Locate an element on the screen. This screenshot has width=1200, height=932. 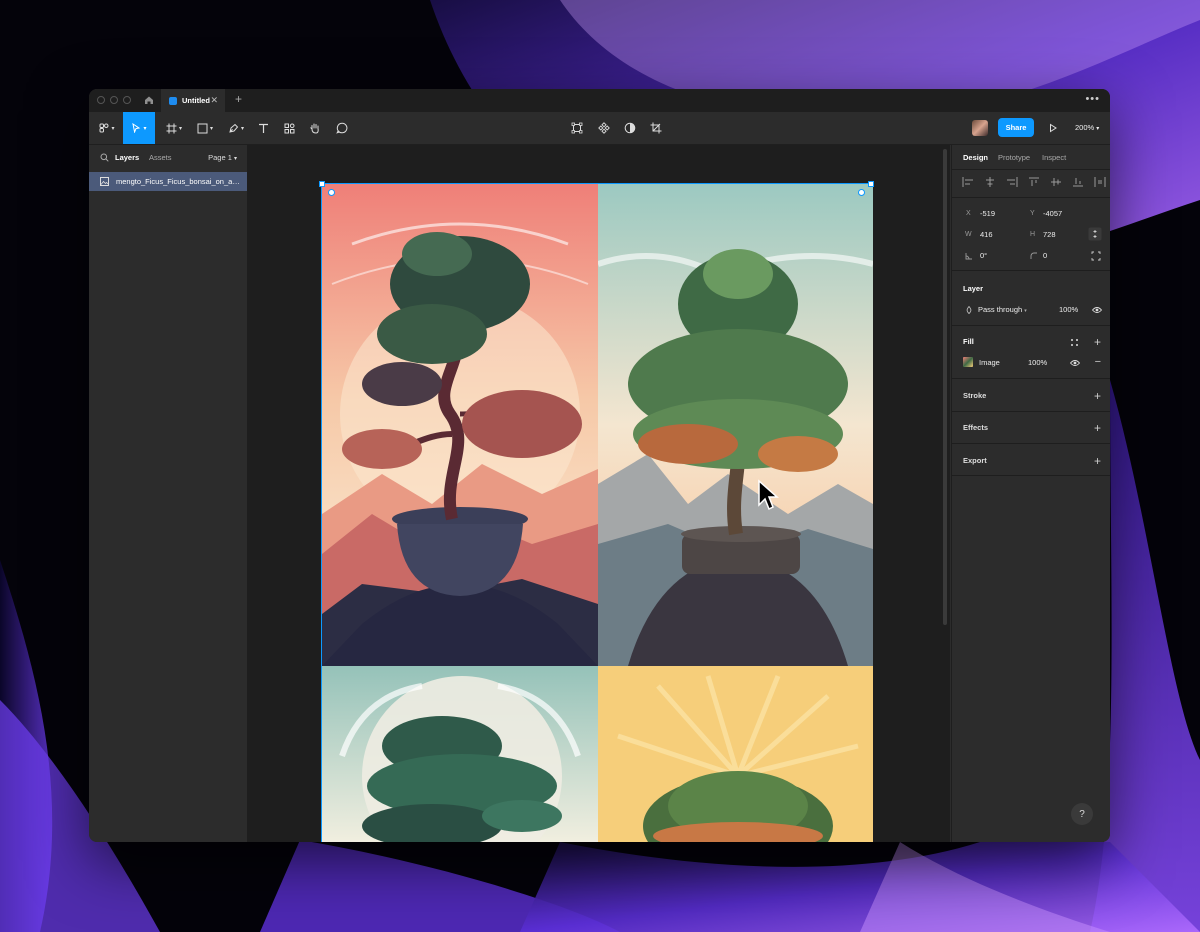
comment-tool-button is located at coordinates (342, 128).